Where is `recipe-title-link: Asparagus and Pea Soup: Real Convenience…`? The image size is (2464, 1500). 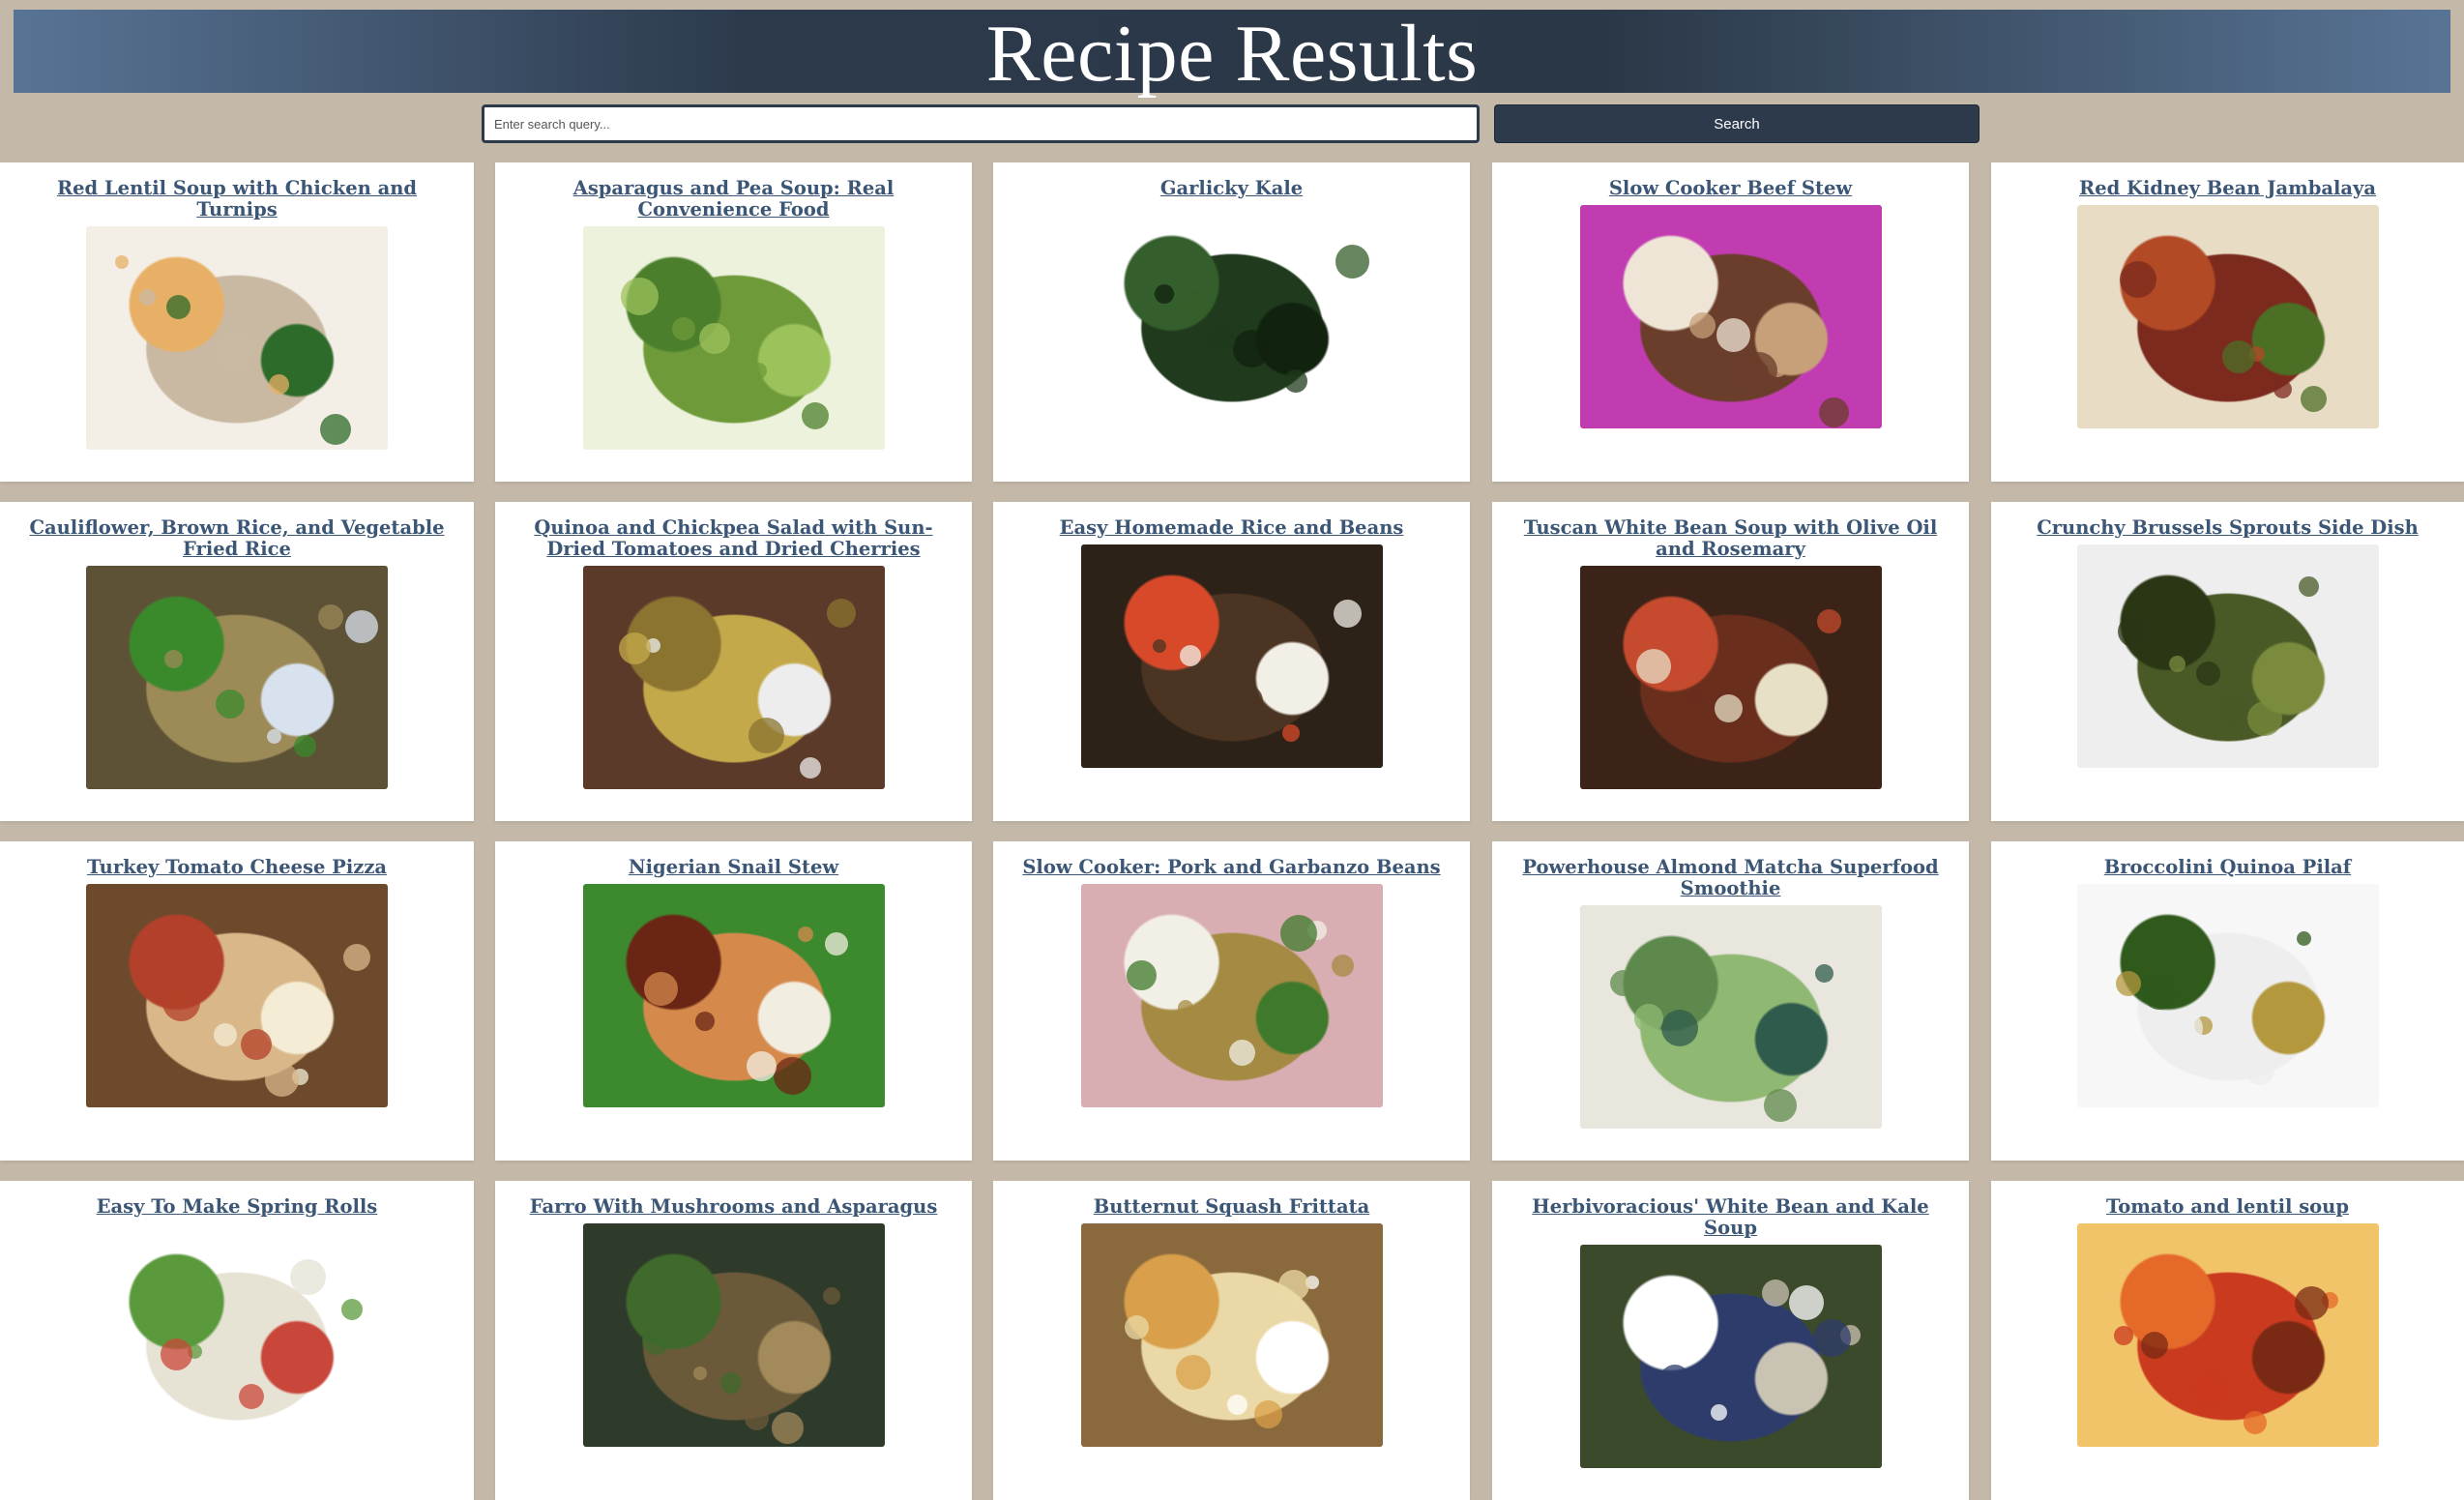
recipe-title-link: Asparagus and Pea Soup: Real Convenience… is located at coordinates (733, 200).